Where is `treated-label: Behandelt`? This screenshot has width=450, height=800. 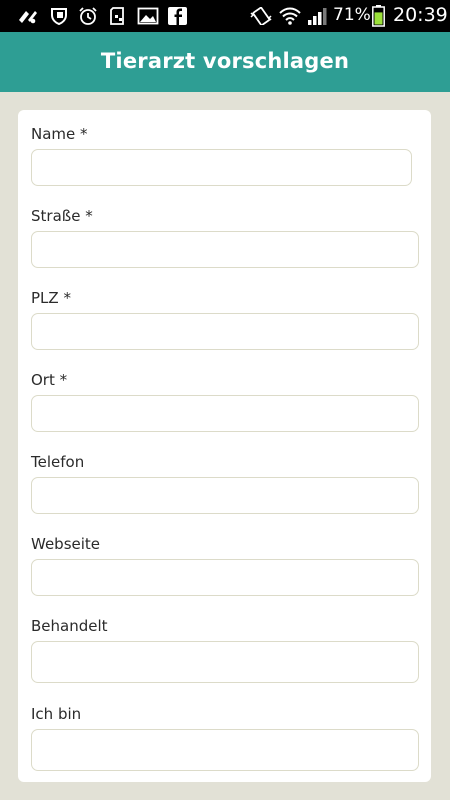 treated-label: Behandelt is located at coordinates (69, 626).